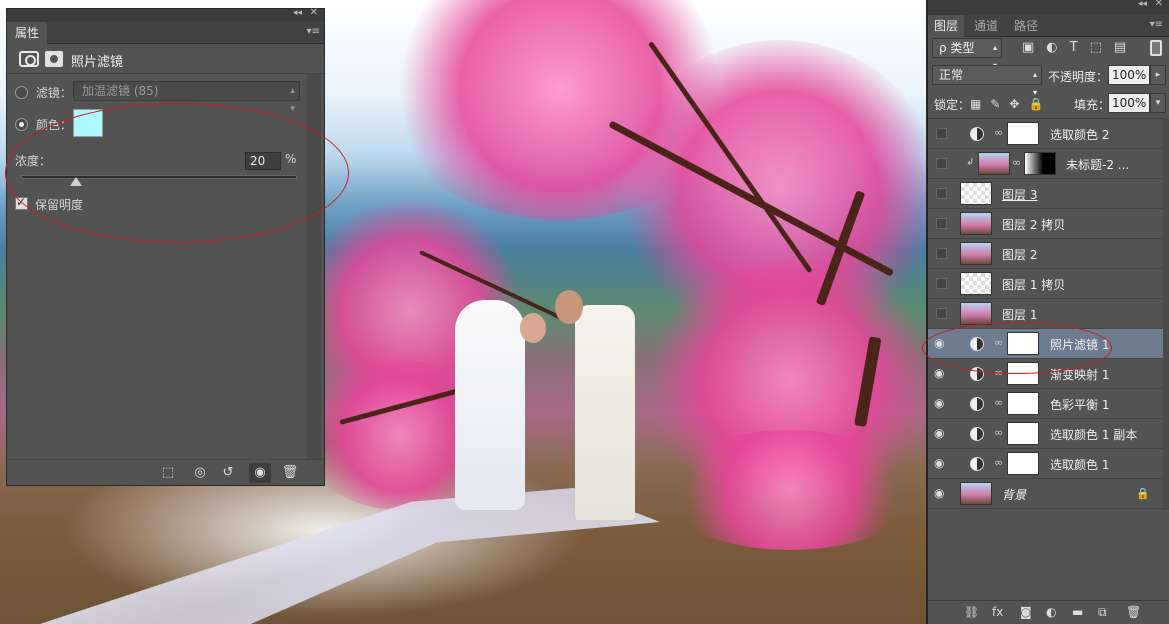  What do you see at coordinates (1092, 105) in the screenshot?
I see `fill-label: 填充：` at bounding box center [1092, 105].